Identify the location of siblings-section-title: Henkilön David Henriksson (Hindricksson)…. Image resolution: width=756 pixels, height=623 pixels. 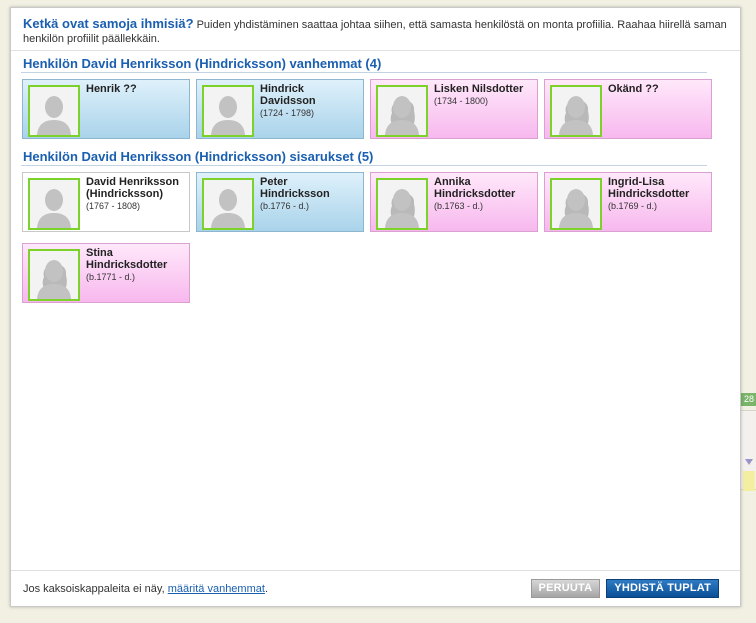
(364, 157).